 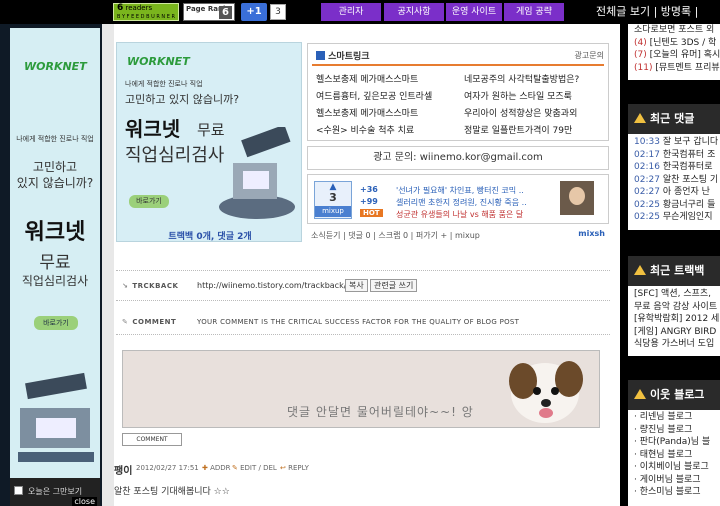 What do you see at coordinates (677, 30) in the screenshot?
I see `right-top-item: 소다로보면 포스트 외` at bounding box center [677, 30].